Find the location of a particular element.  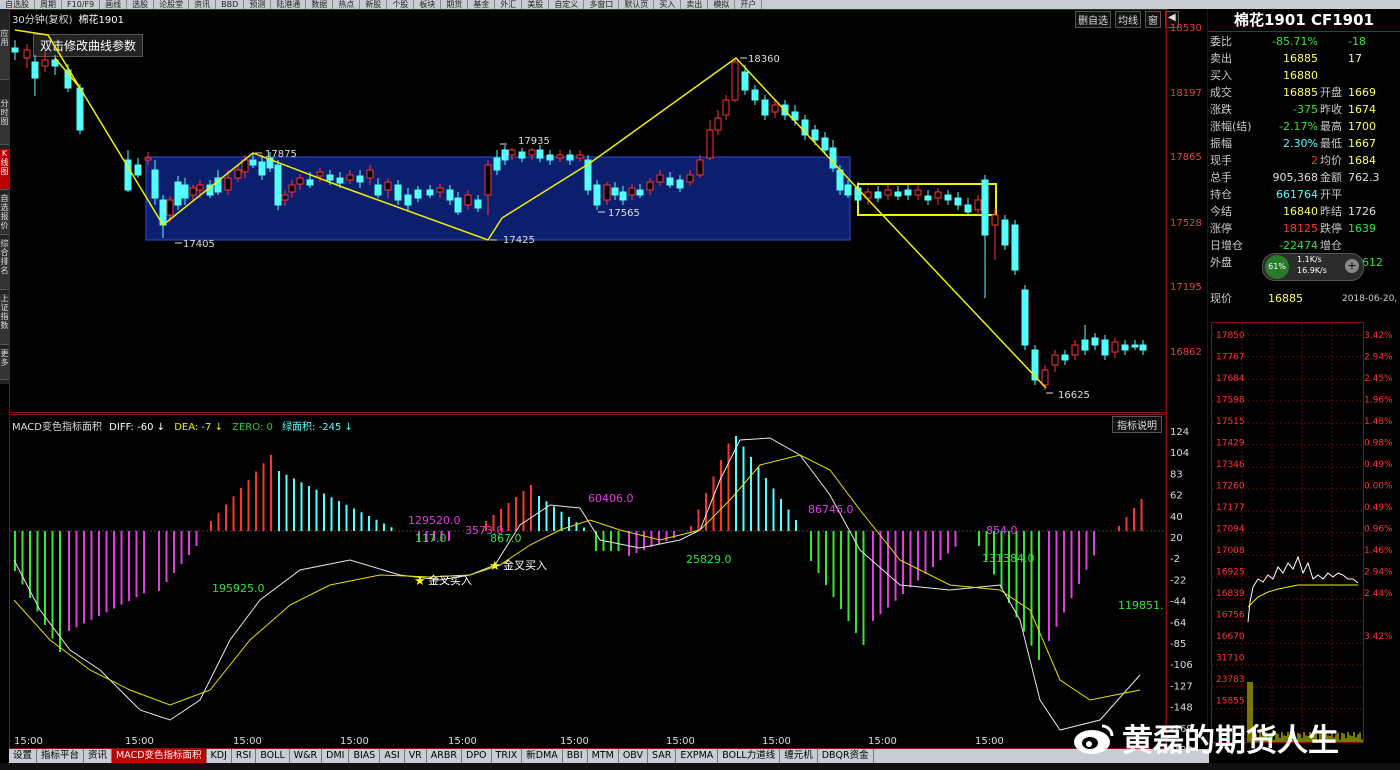

add-icon: + is located at coordinates (1352, 266).